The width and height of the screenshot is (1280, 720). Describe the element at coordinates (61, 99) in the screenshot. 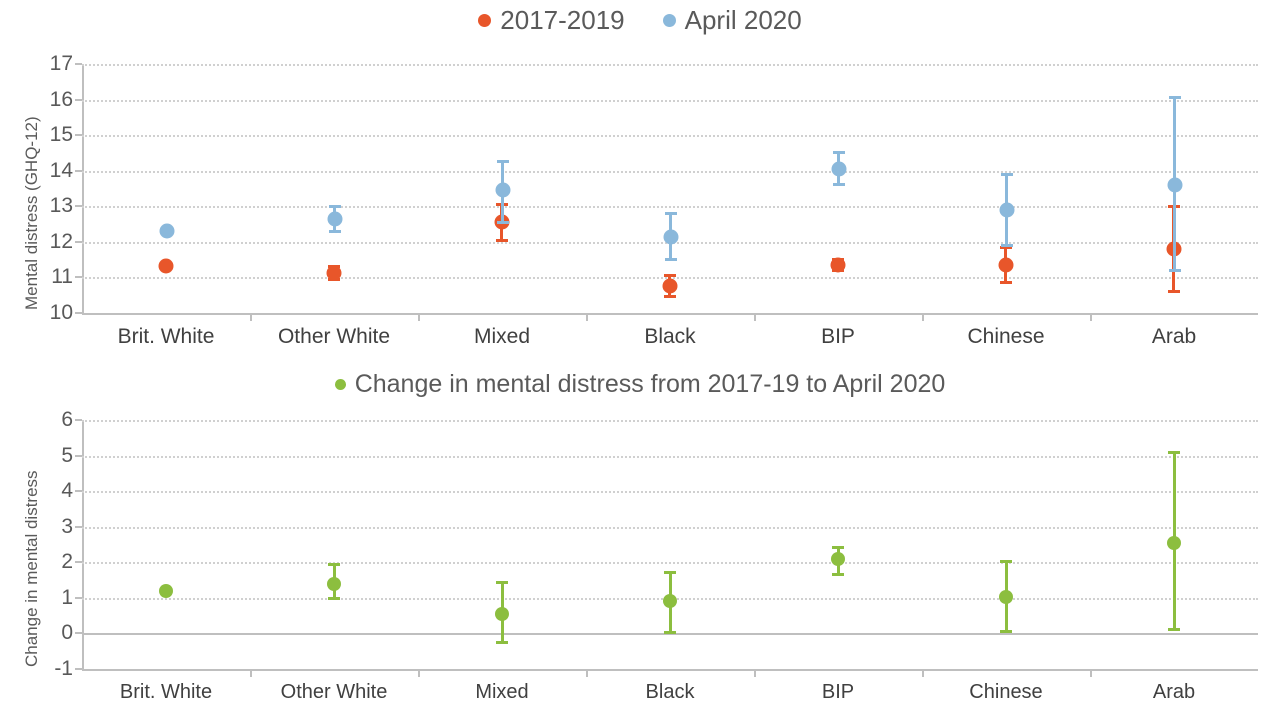

I see `y-axis-tick-label: 16` at that location.